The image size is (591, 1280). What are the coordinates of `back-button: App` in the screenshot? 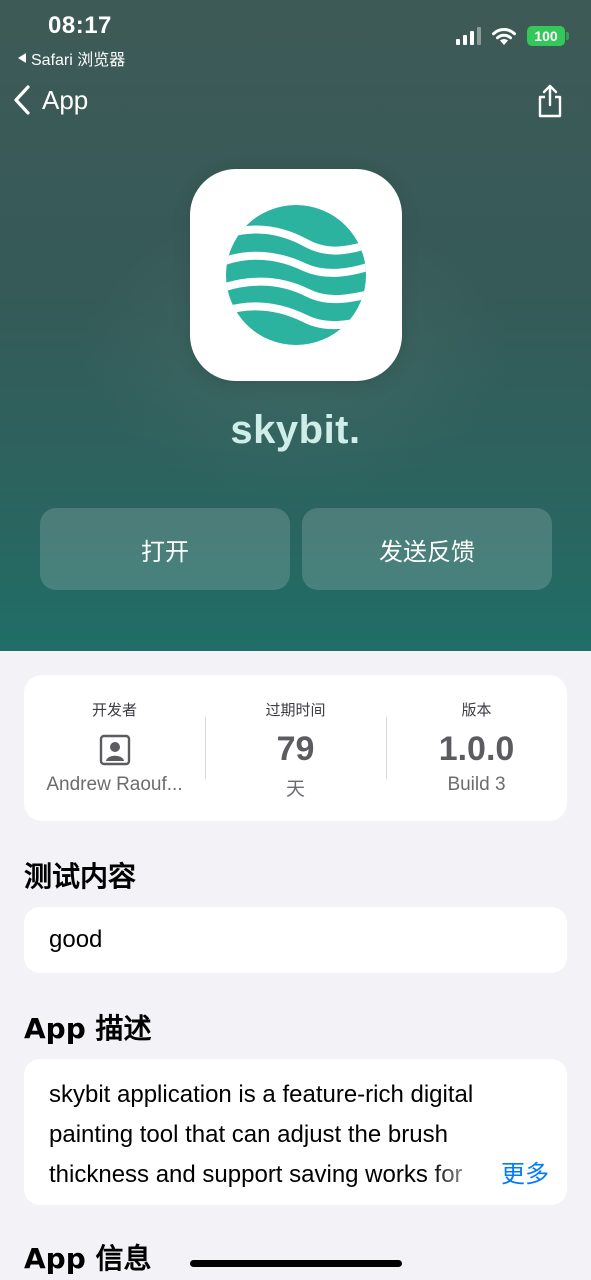 It's located at (50, 100).